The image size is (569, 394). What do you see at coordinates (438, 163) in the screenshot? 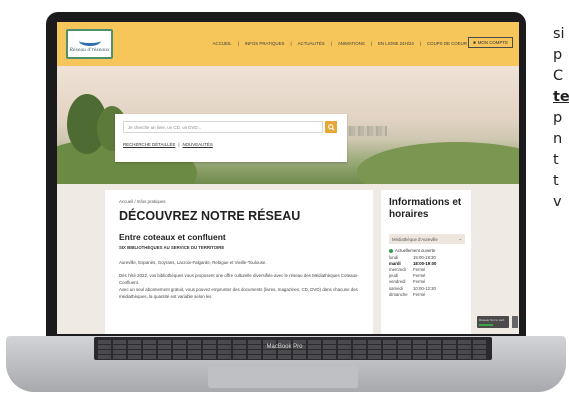
I see `hill` at bounding box center [438, 163].